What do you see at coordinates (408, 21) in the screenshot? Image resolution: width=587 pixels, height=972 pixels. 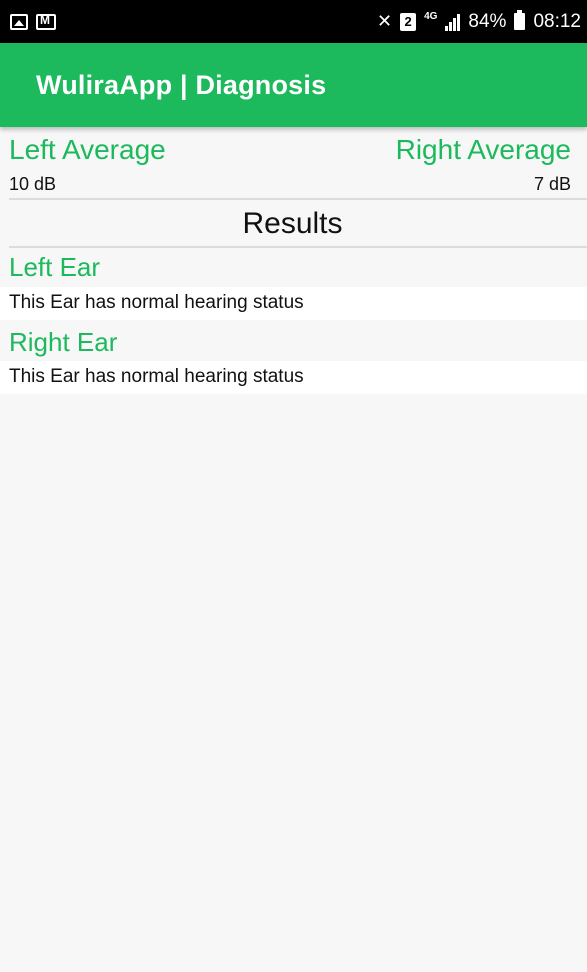 I see `sim-badge: 2` at bounding box center [408, 21].